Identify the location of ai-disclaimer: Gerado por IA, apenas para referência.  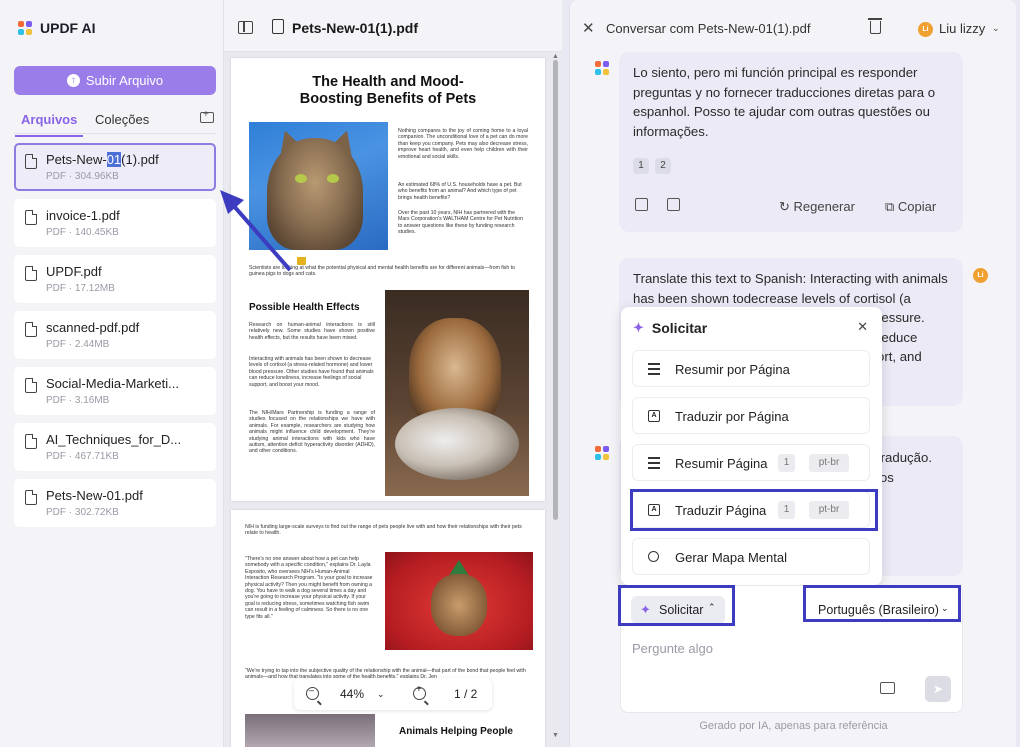
(793, 726).